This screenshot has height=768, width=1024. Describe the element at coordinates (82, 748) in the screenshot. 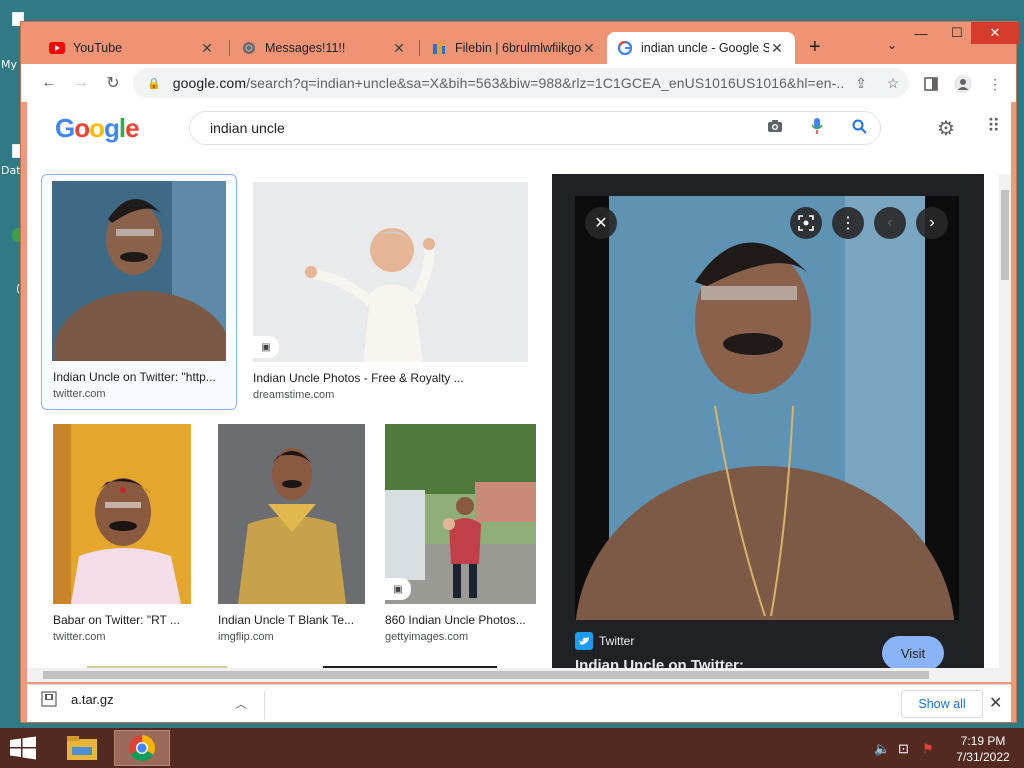

I see `file-explorer-icon` at that location.